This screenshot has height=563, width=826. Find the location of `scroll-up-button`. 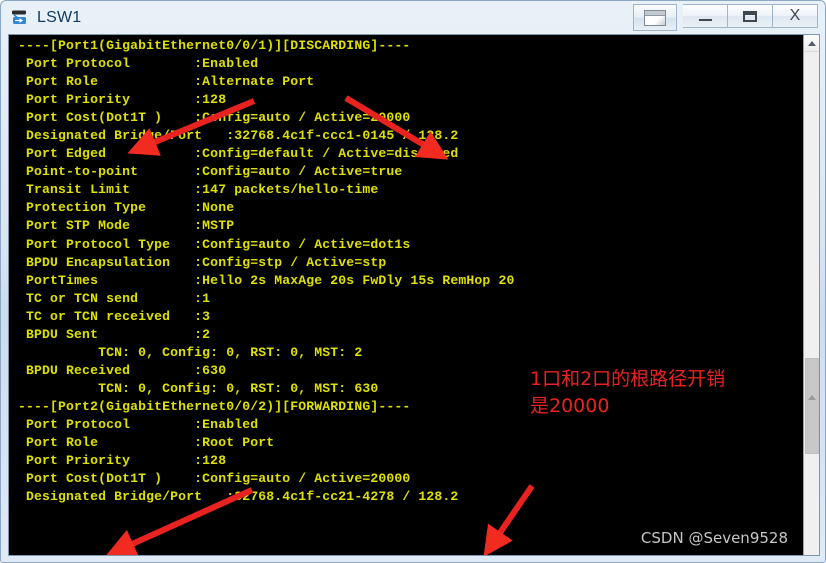

scroll-up-button is located at coordinates (811, 43).